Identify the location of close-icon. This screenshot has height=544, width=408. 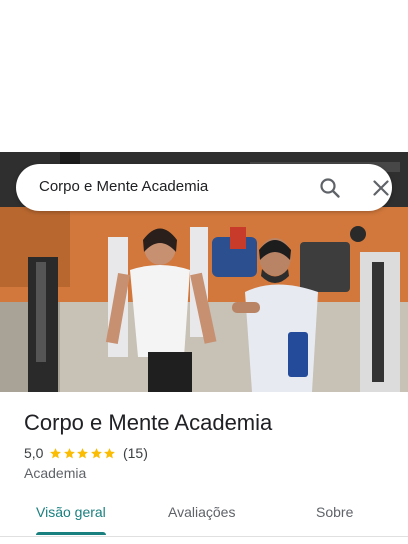
(381, 188).